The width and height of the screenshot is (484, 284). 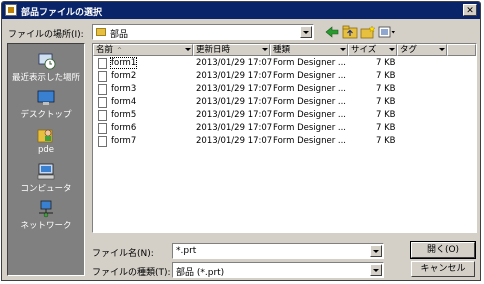 I want to click on column-tag-label: タグ, so click(x=409, y=50).